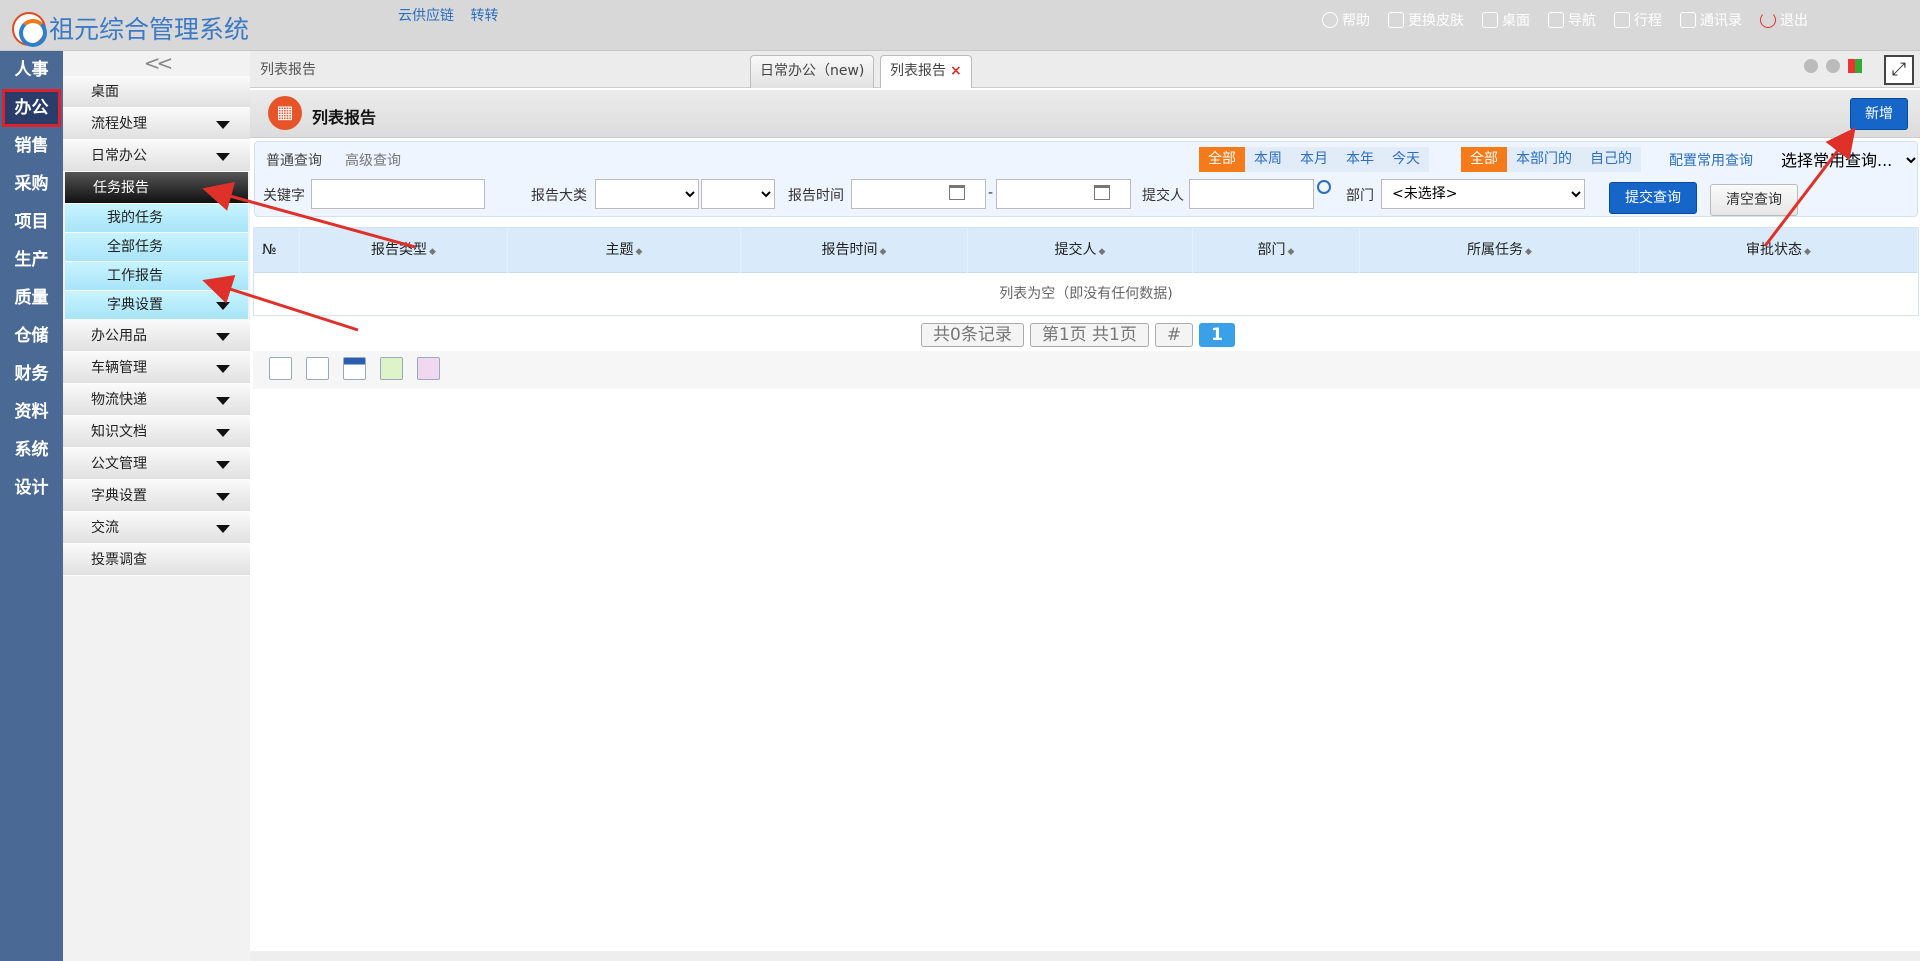 This screenshot has height=961, width=1920. I want to click on nav-project: 项目, so click(31, 222).